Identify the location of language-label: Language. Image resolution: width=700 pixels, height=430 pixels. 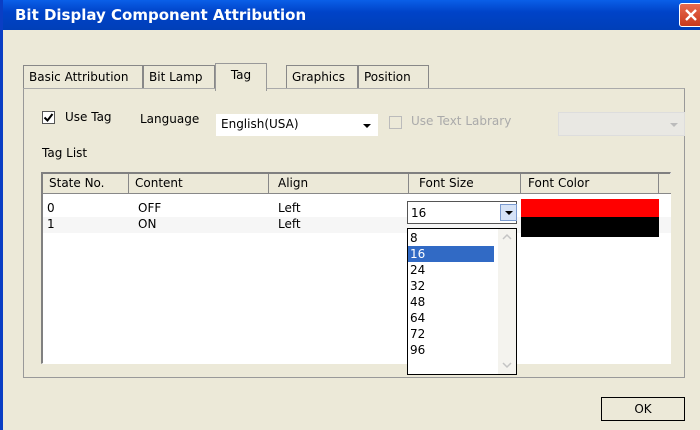
(170, 119).